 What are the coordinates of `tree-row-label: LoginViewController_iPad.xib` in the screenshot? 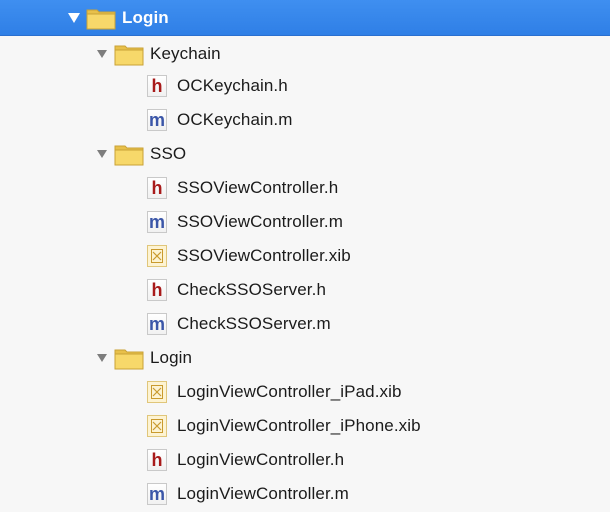 It's located at (289, 391).